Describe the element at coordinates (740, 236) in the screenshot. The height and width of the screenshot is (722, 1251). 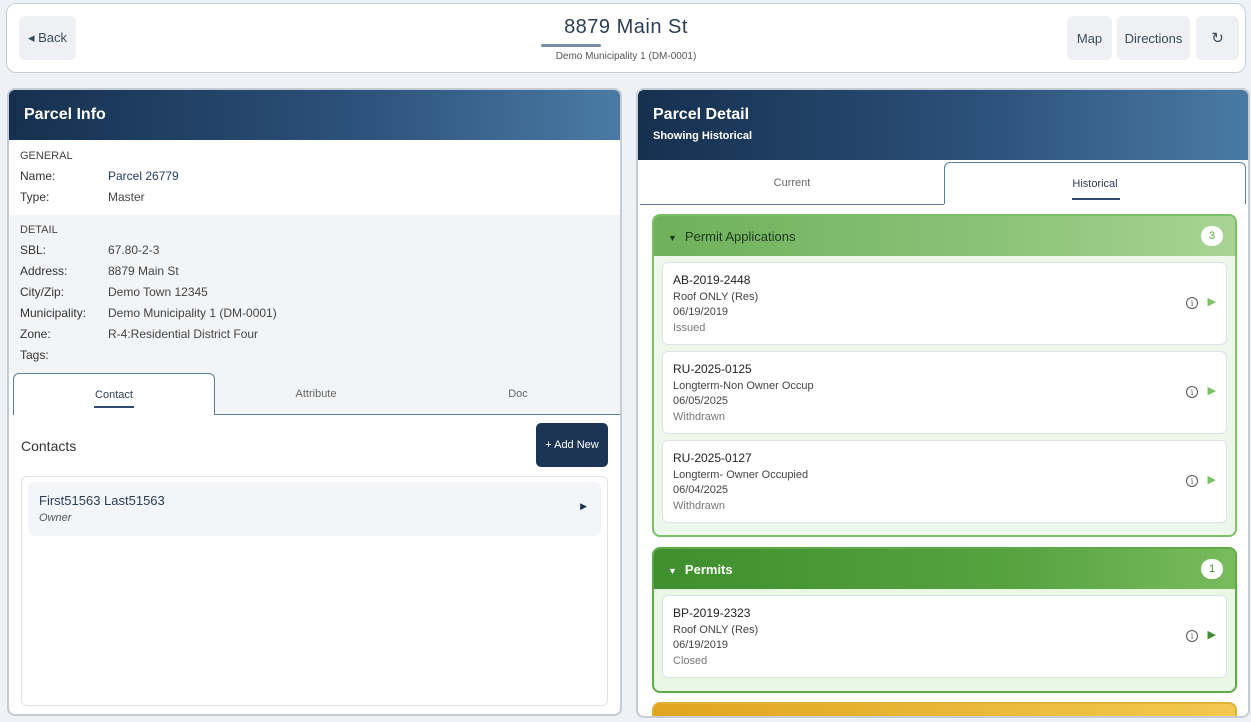
I see `permit-applications-label: Permit Applications` at that location.